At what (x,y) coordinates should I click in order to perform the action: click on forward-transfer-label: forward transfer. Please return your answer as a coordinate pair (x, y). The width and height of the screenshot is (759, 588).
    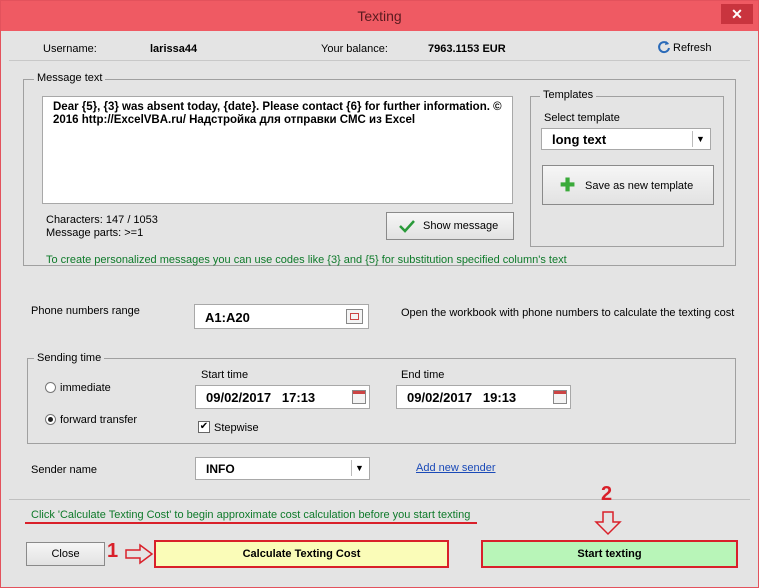
    Looking at the image, I should click on (99, 420).